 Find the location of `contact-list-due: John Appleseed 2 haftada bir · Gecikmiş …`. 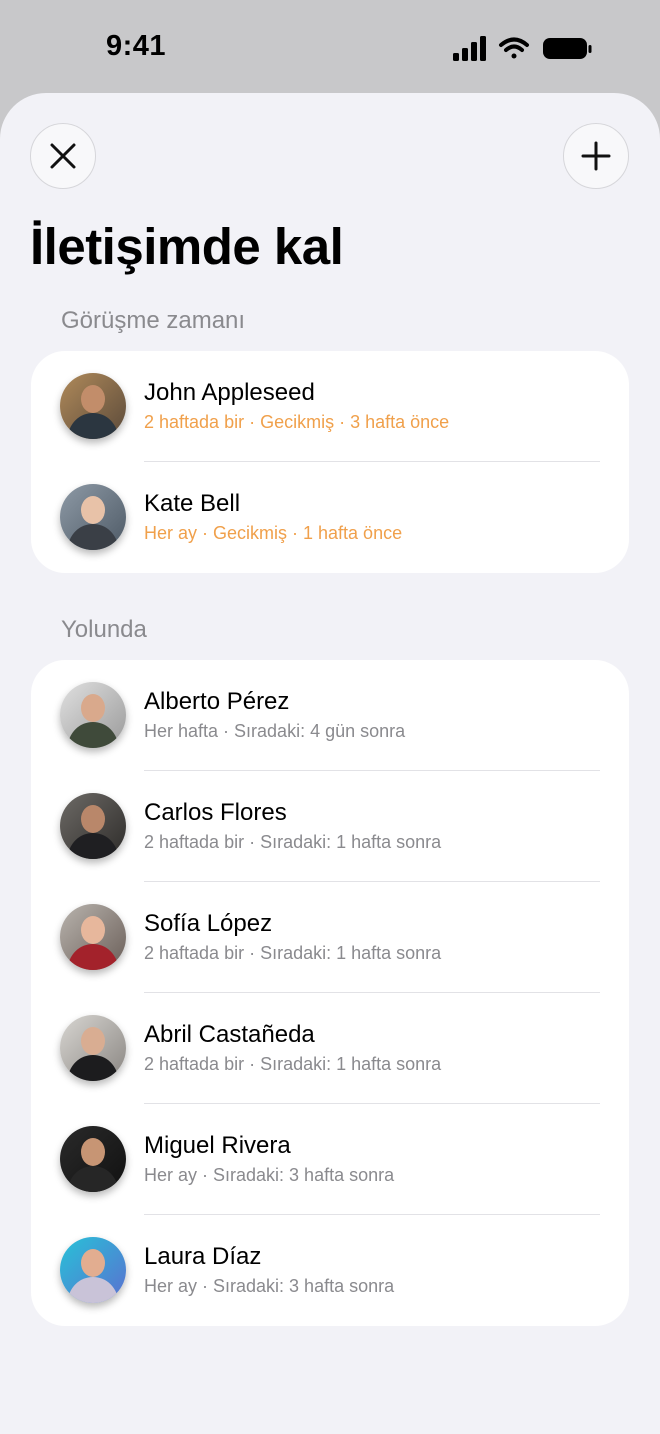

contact-list-due: John Appleseed 2 haftada bir · Gecikmiş … is located at coordinates (330, 462).